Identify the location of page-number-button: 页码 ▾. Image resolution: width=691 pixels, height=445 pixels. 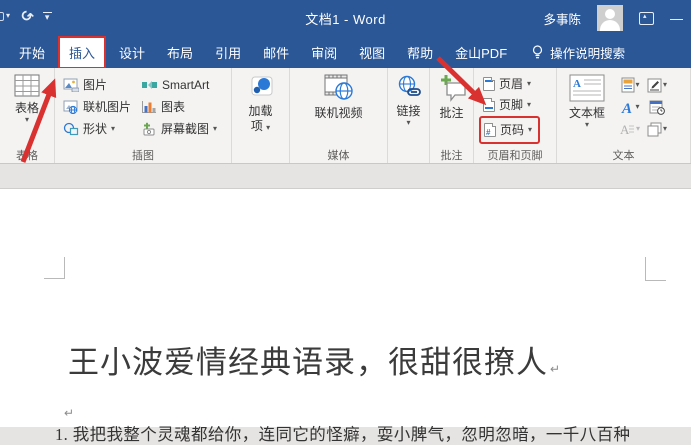
(508, 130).